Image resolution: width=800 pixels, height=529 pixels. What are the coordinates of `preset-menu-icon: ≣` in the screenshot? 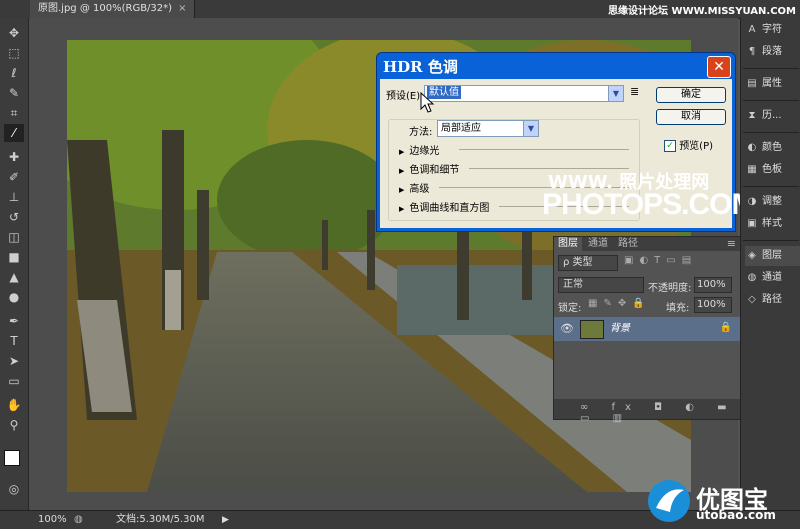 It's located at (634, 91).